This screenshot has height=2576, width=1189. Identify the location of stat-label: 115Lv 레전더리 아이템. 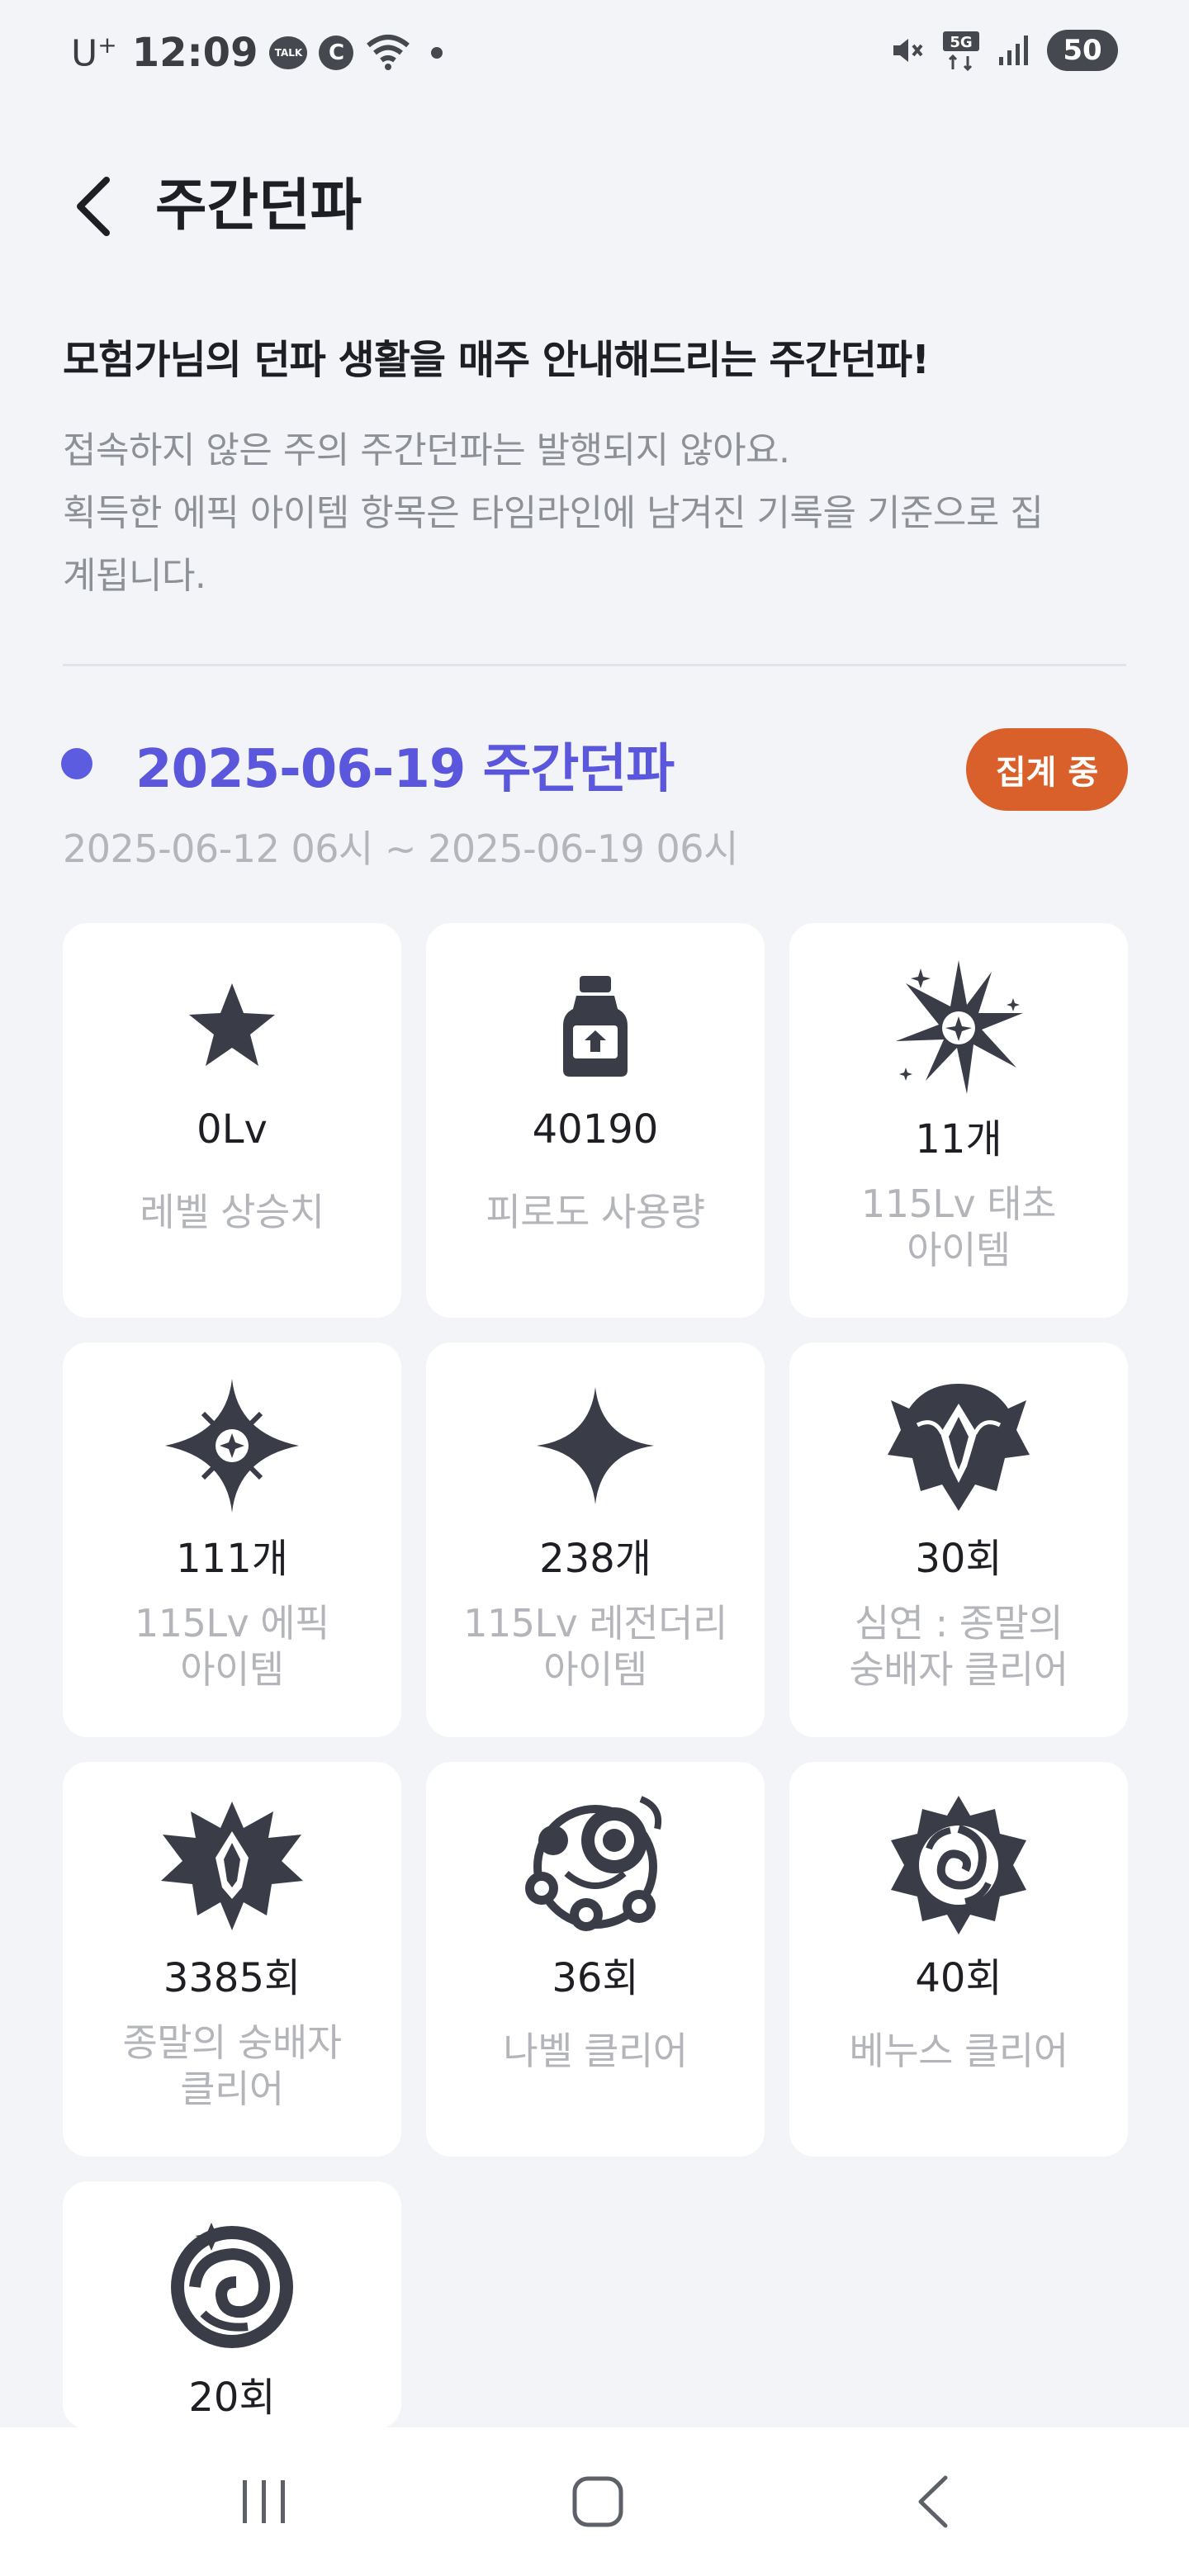
(595, 1646).